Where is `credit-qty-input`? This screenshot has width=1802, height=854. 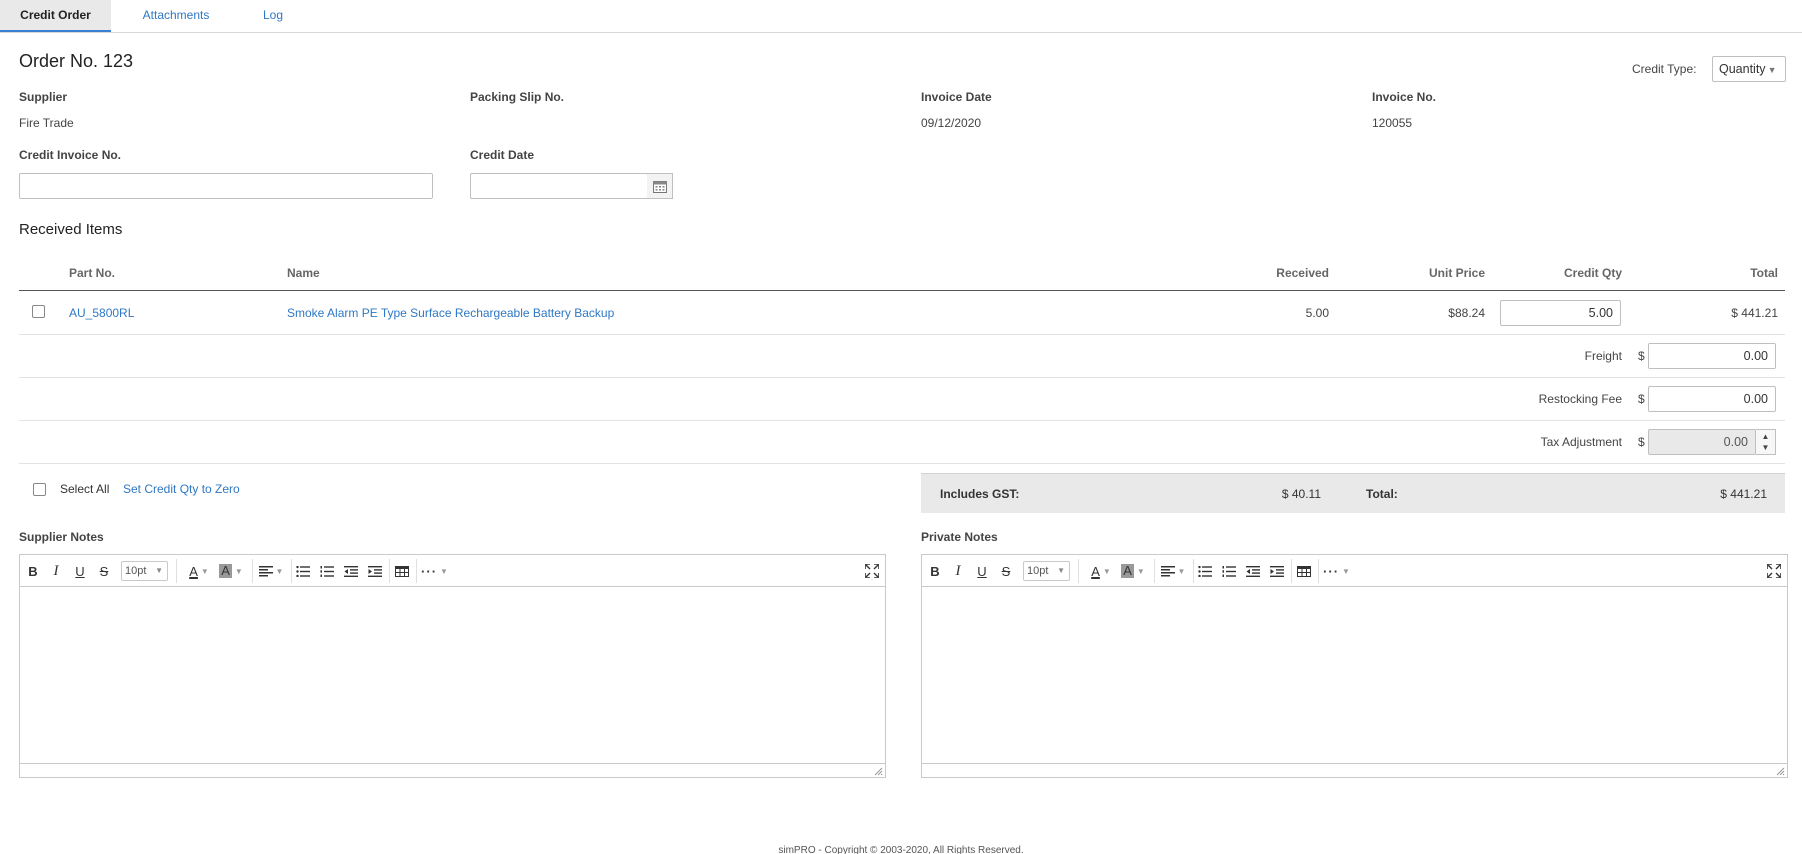
credit-qty-input is located at coordinates (1560, 313).